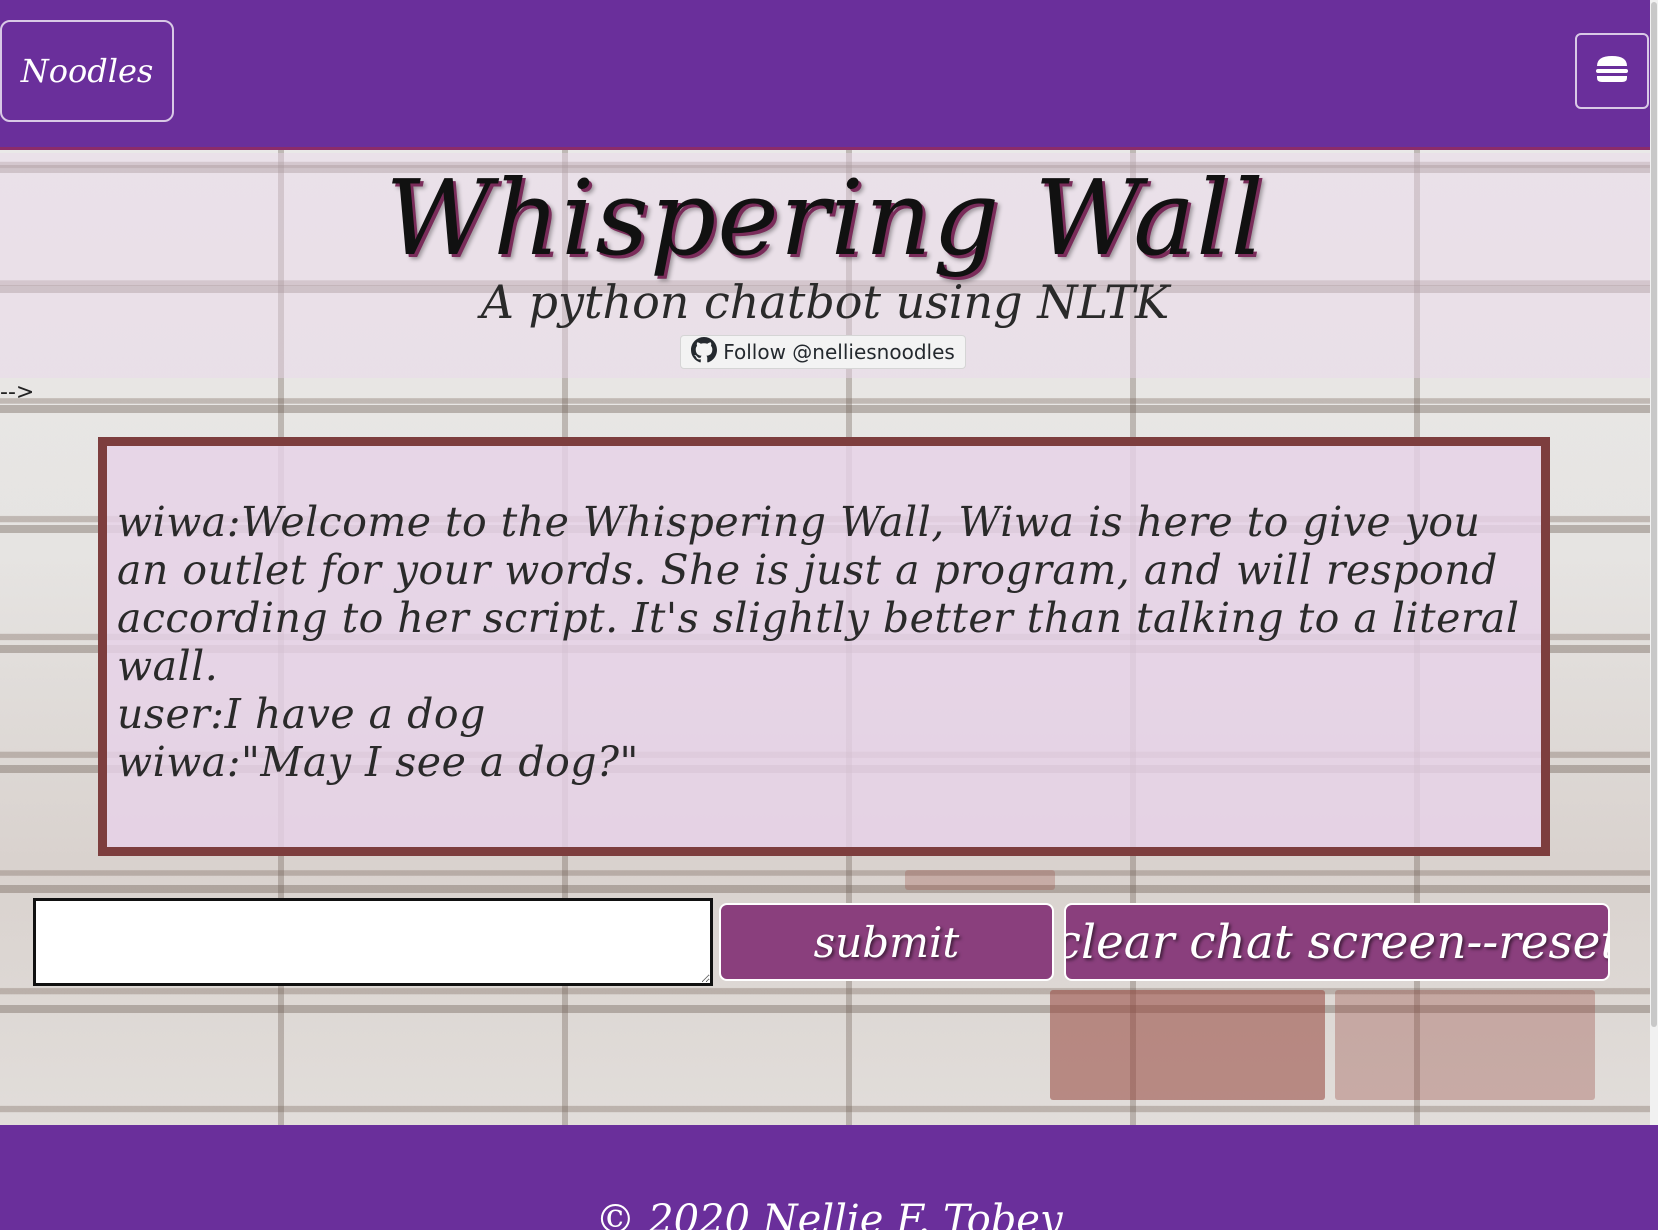 The image size is (1658, 1230). Describe the element at coordinates (825, 75) in the screenshot. I see `top-navbar: Noodles` at that location.